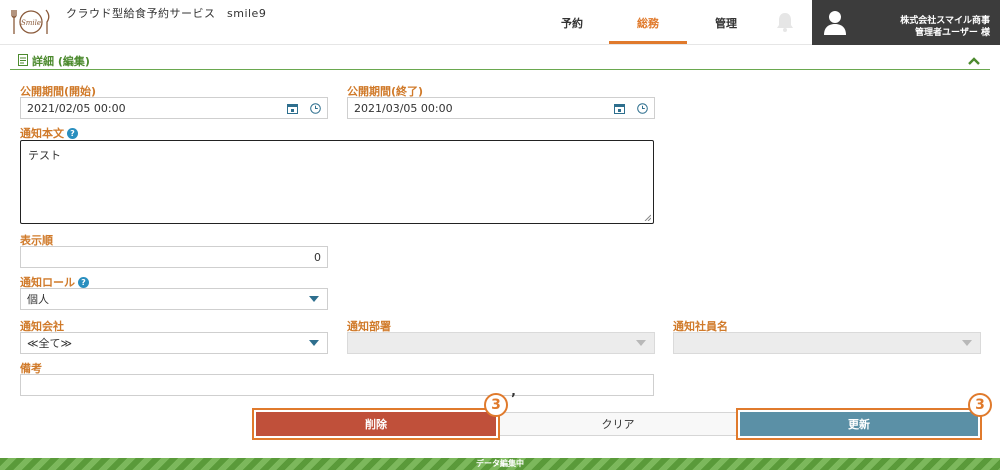 This screenshot has width=1000, height=470. What do you see at coordinates (974, 61) in the screenshot?
I see `chevron-up-icon` at bounding box center [974, 61].